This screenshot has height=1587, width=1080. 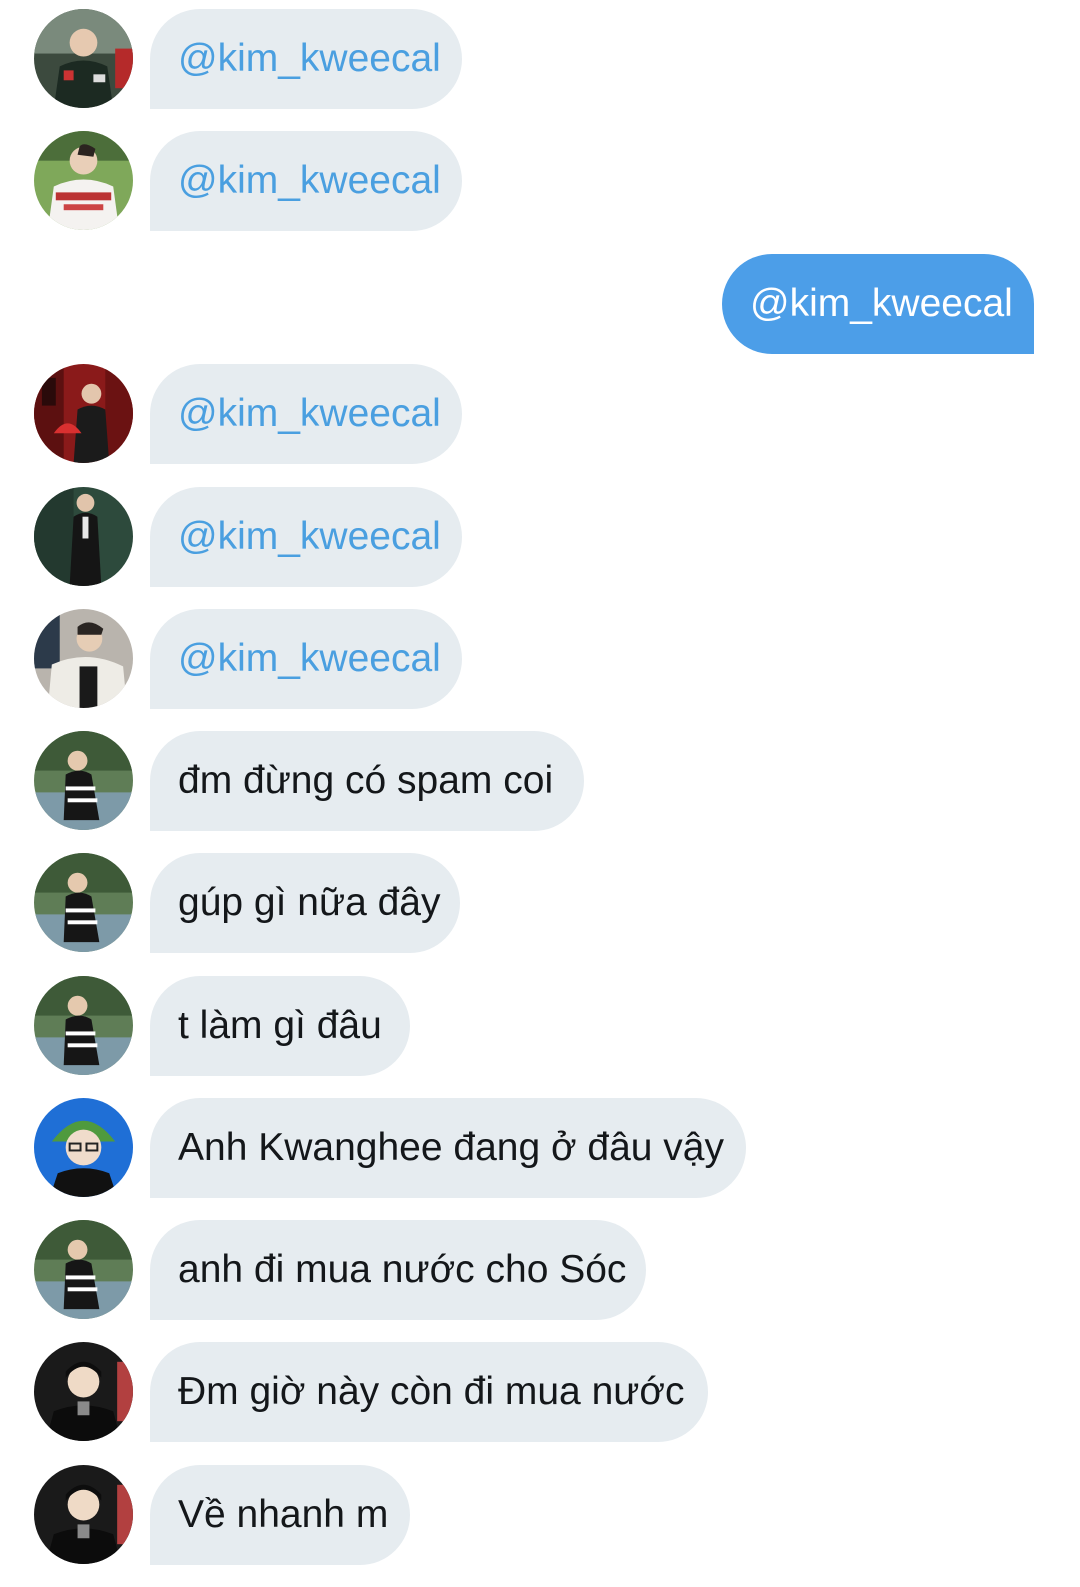 What do you see at coordinates (429, 1392) in the screenshot?
I see `message-bubble: Đm giờ này còn đi mua nước` at bounding box center [429, 1392].